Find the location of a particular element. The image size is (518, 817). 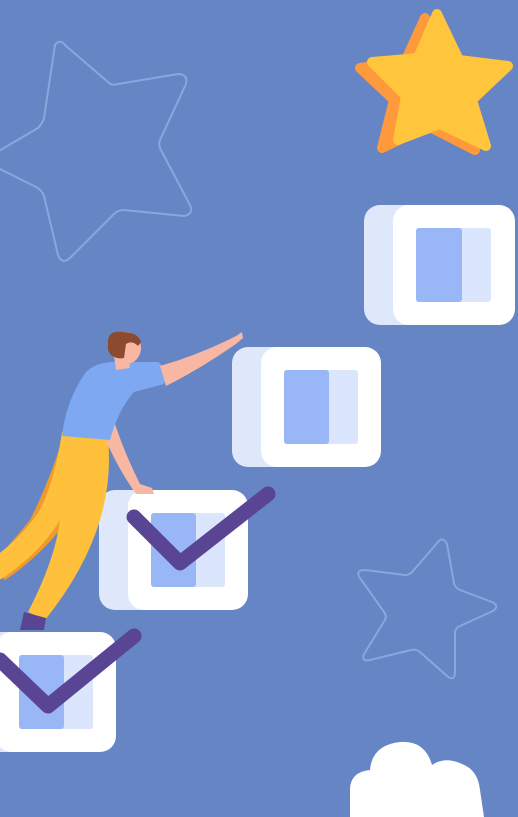

gold-star-icon is located at coordinates (434, 82).